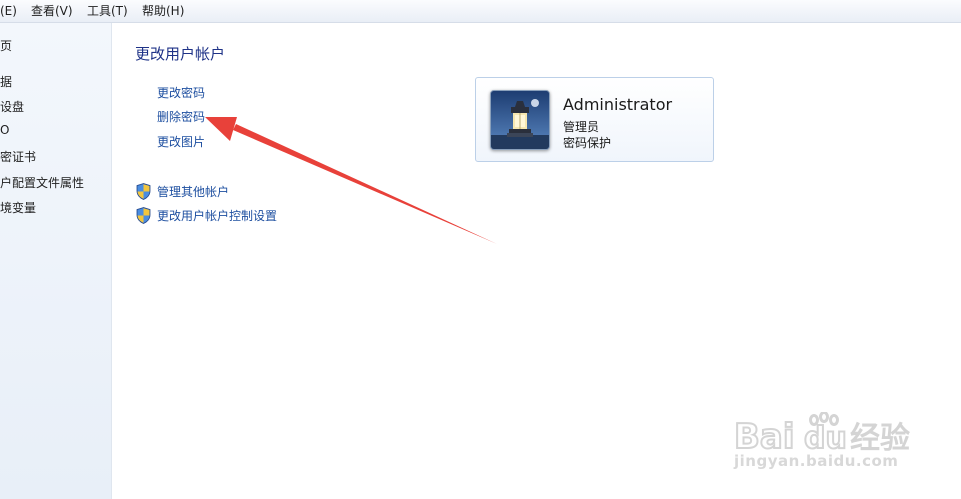 This screenshot has height=499, width=961. What do you see at coordinates (181, 116) in the screenshot?
I see `remove-password-link: 删除密码` at bounding box center [181, 116].